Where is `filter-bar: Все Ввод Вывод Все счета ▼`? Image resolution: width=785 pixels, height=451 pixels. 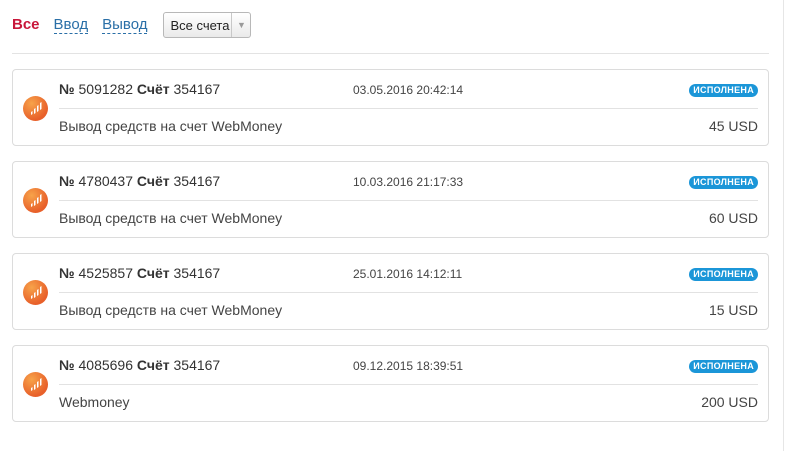
filter-bar: Все Ввод Вывод Все счета ▼ is located at coordinates (132, 25).